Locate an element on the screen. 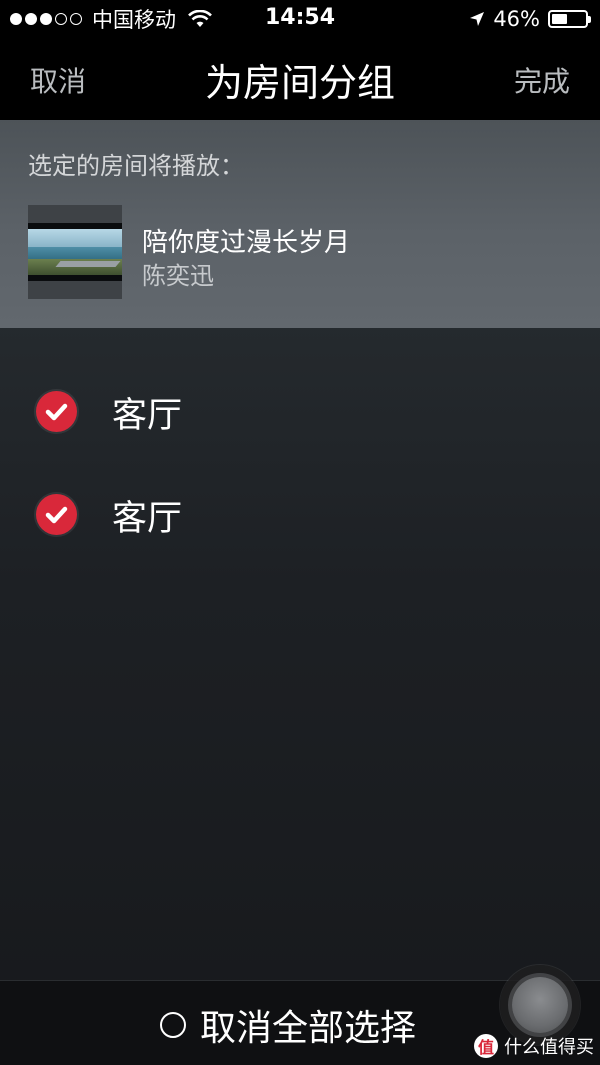 The image size is (600, 1065). battery-icon is located at coordinates (569, 19).